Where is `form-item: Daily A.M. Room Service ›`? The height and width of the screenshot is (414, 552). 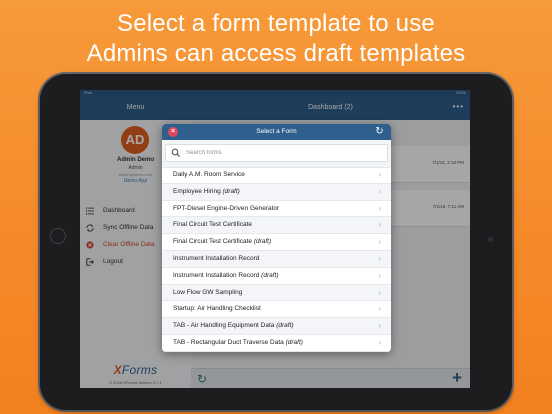
form-item: Daily A.M. Room Service › is located at coordinates (276, 175).